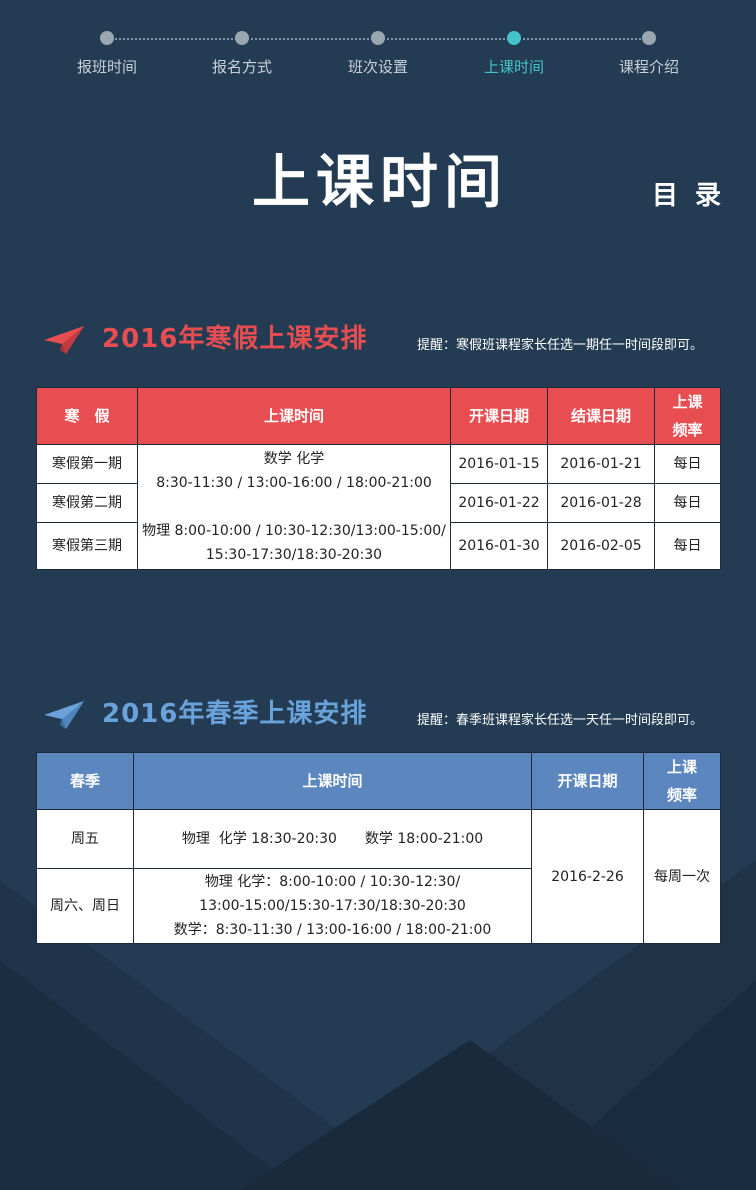 The width and height of the screenshot is (756, 1190). Describe the element at coordinates (332, 839) in the screenshot. I see `class-time-cell: 物理 化学 18:30-20:30 数学 18:00-21:00` at that location.